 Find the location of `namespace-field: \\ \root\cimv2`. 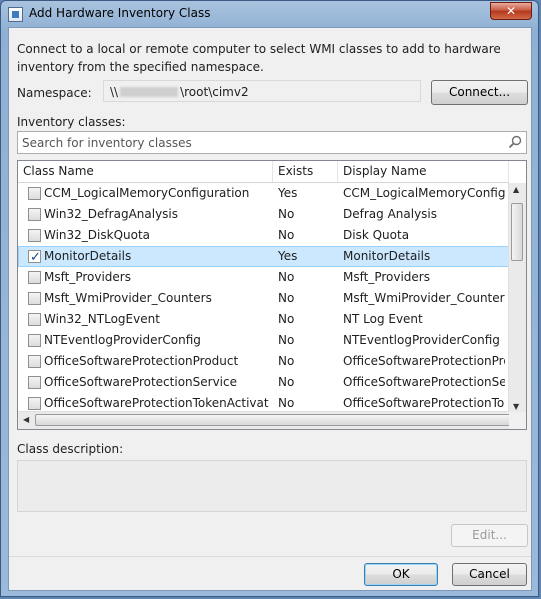

namespace-field: \\ \root\cimv2 is located at coordinates (262, 91).